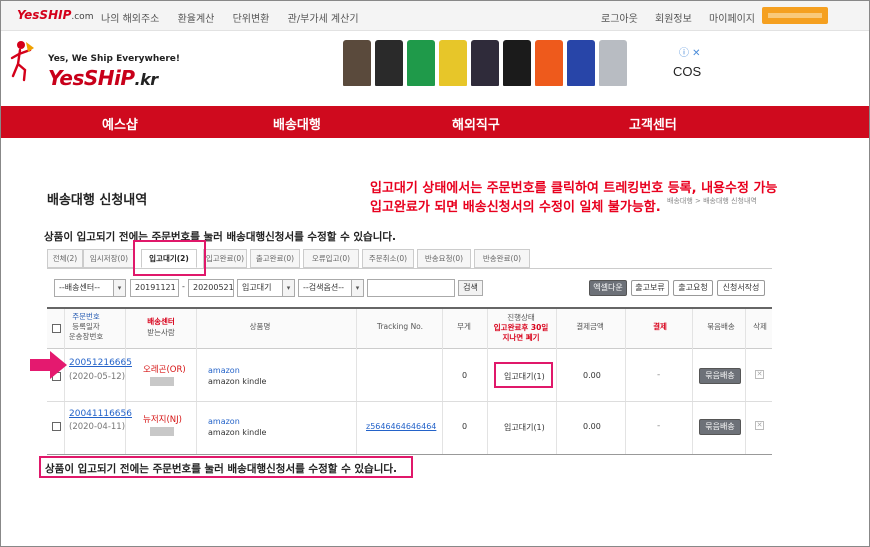 The height and width of the screenshot is (547, 870). Describe the element at coordinates (608, 288) in the screenshot. I see `excel-download-button: 엑셀다운` at that location.